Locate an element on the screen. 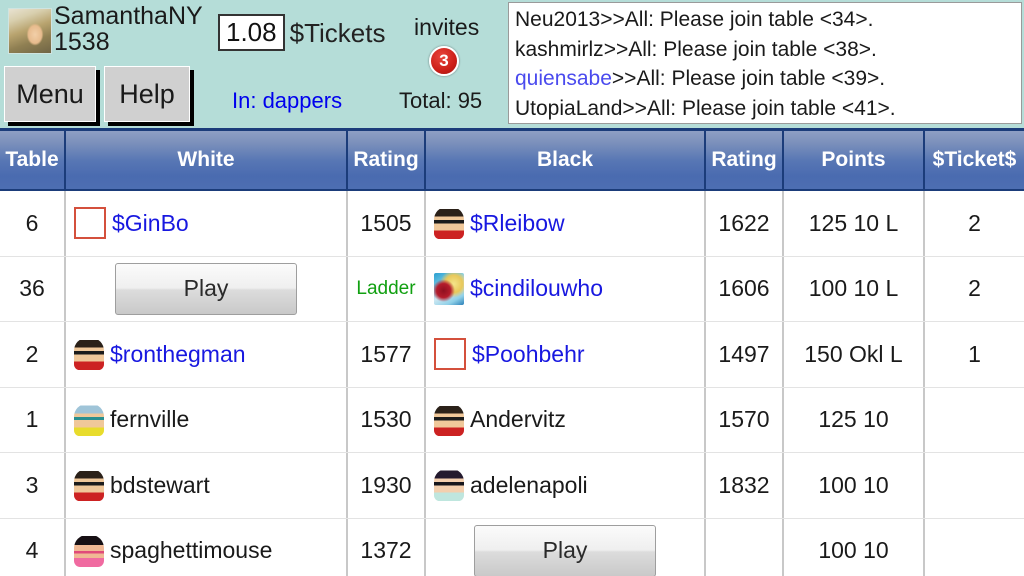 Image resolution: width=1024 pixels, height=576 pixels. cell-white-player: $GinBo is located at coordinates (207, 223).